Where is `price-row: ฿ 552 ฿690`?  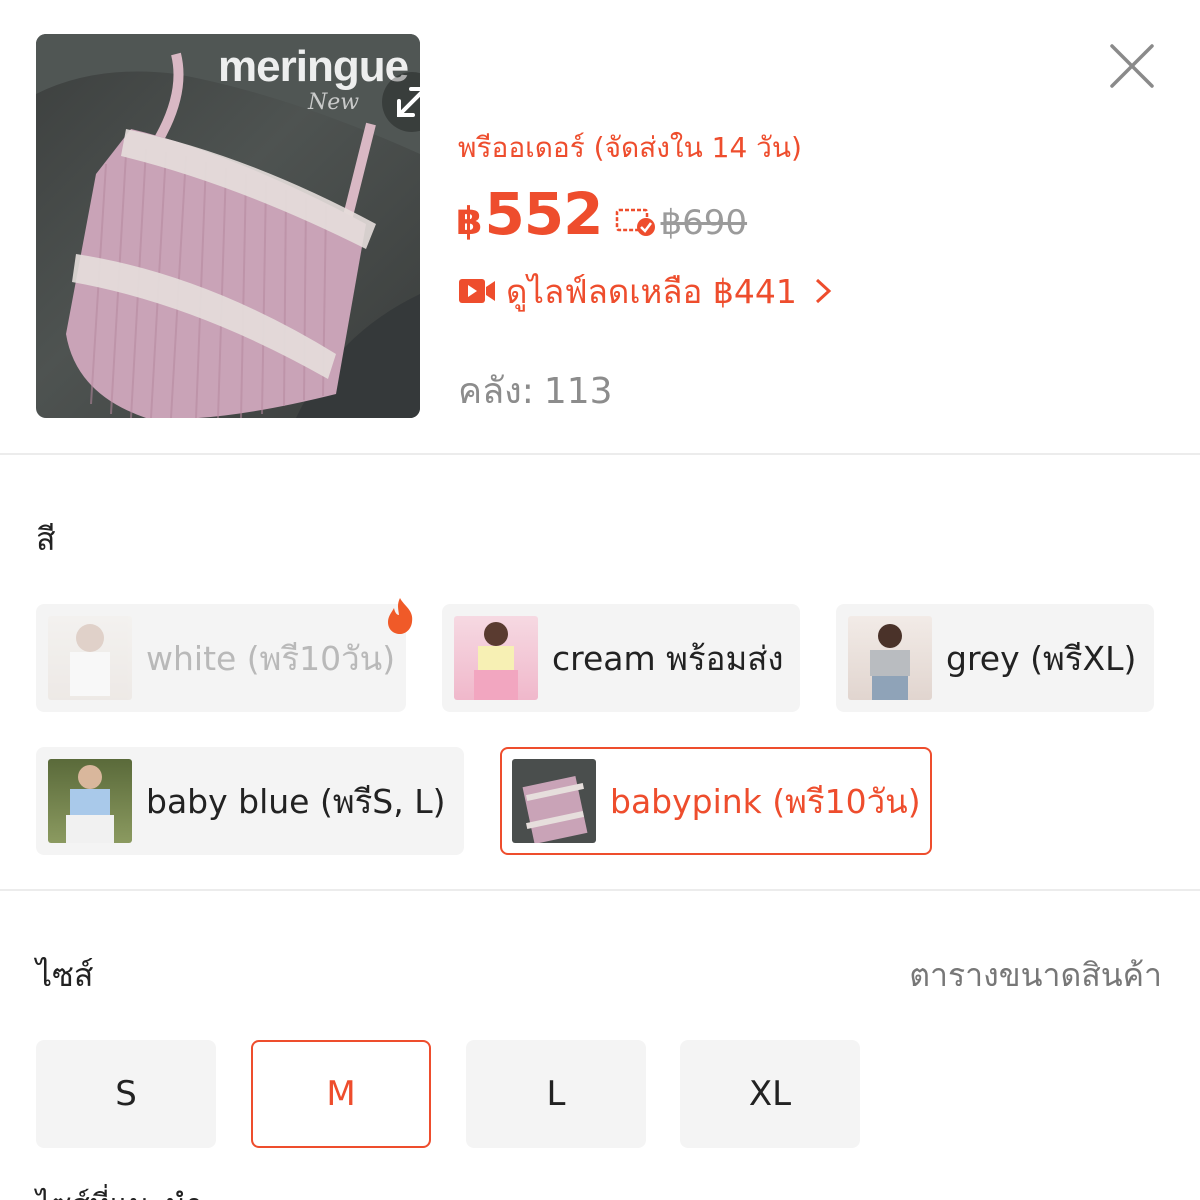 price-row: ฿ 552 ฿690 is located at coordinates (601, 215).